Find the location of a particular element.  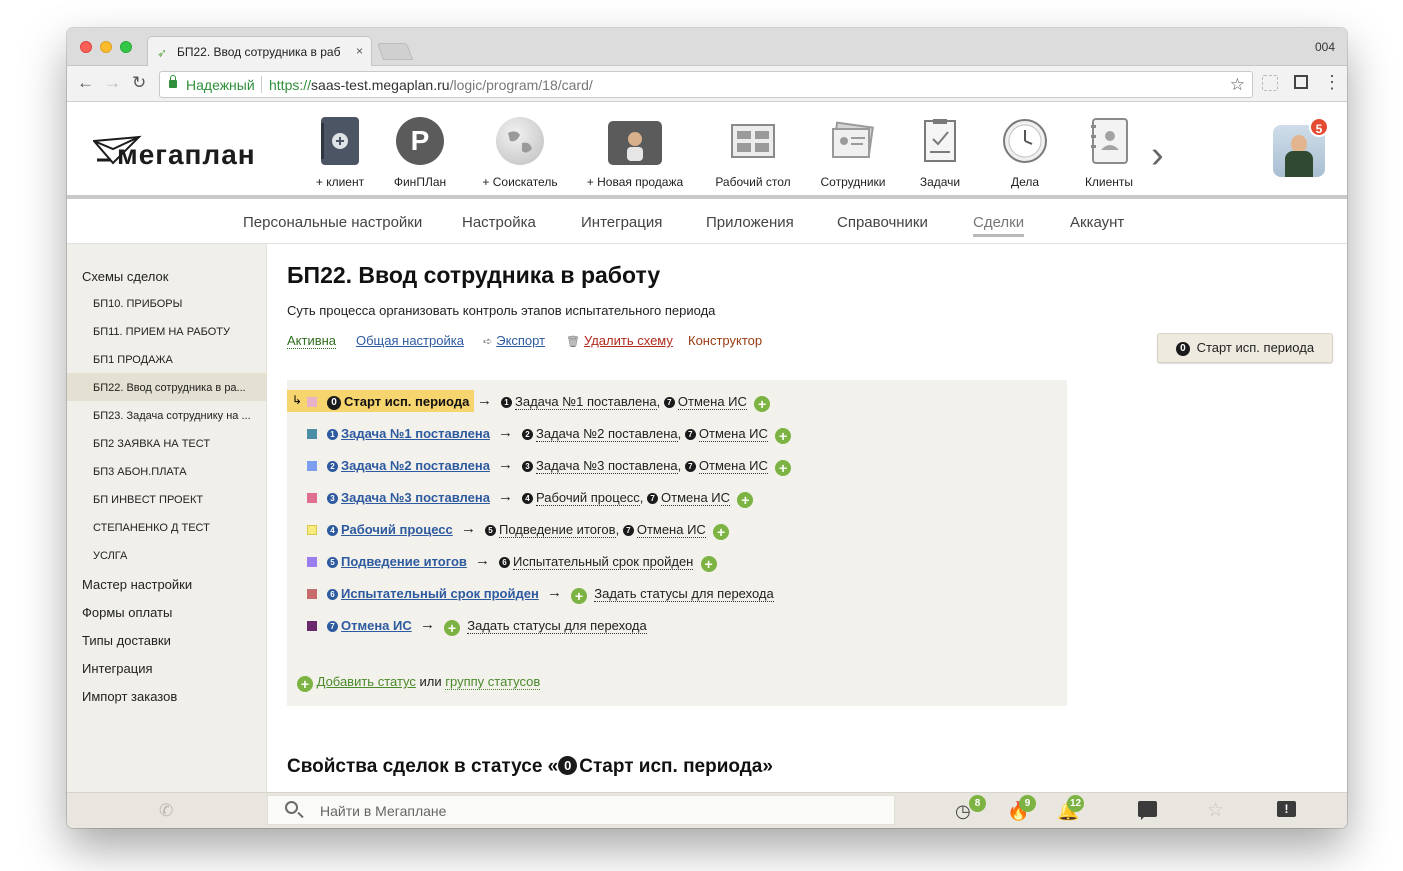

browser-menu-icon: ⋮ is located at coordinates (1332, 82).